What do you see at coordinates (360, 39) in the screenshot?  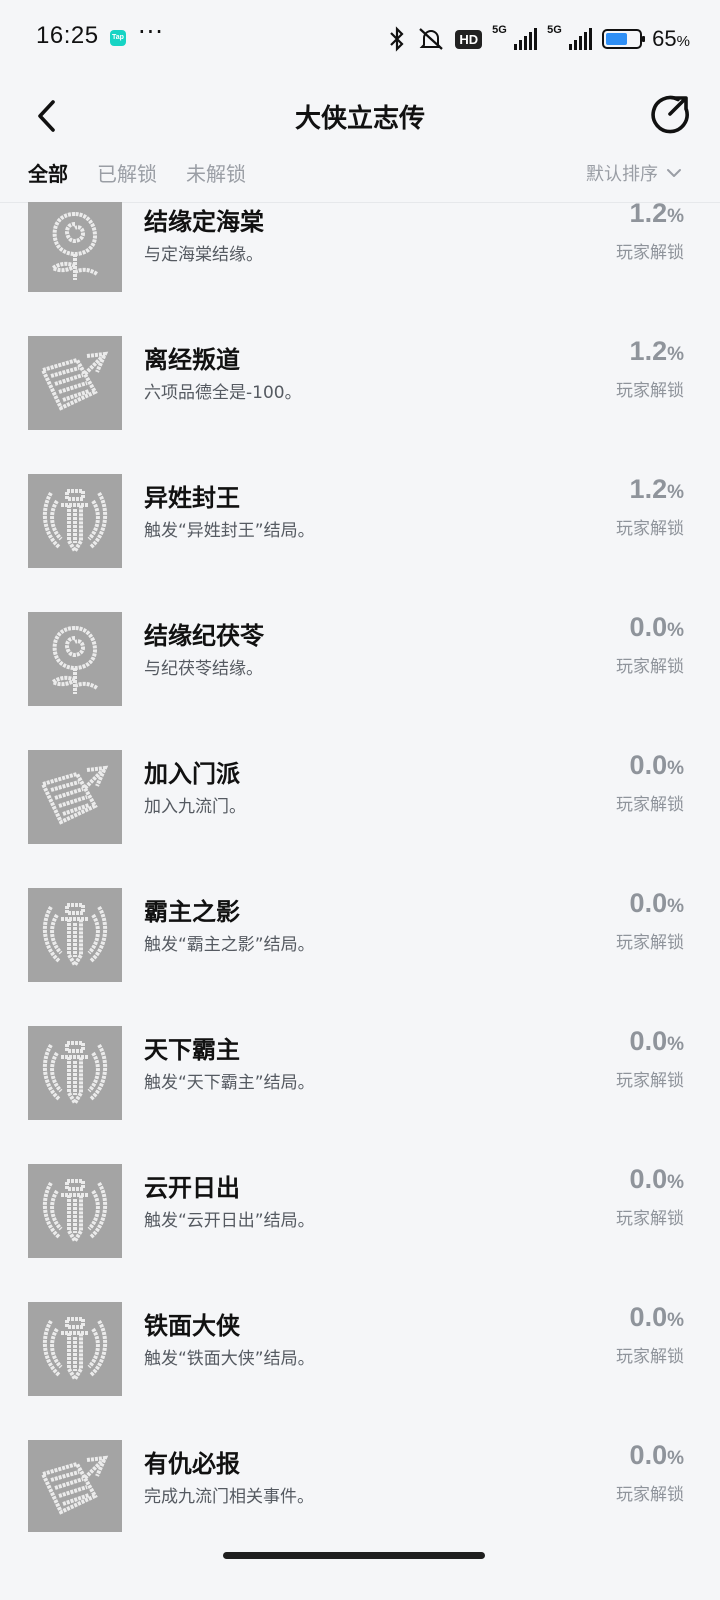 I see `status-bar: 16:25 Tap ··· HD 5G 5G 65%` at bounding box center [360, 39].